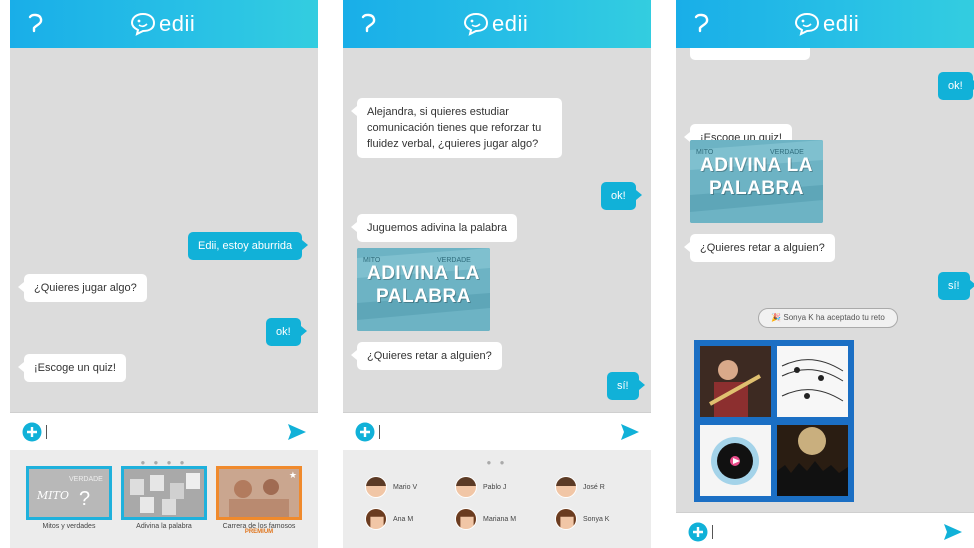  I want to click on quiz-thumbnail, so click(164, 493).